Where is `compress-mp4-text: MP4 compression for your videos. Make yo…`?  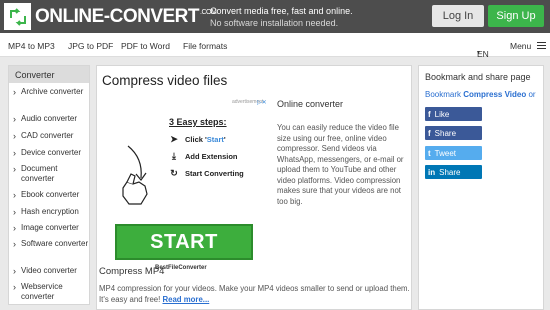 compress-mp4-text: MP4 compression for your videos. Make yo… is located at coordinates (254, 294).